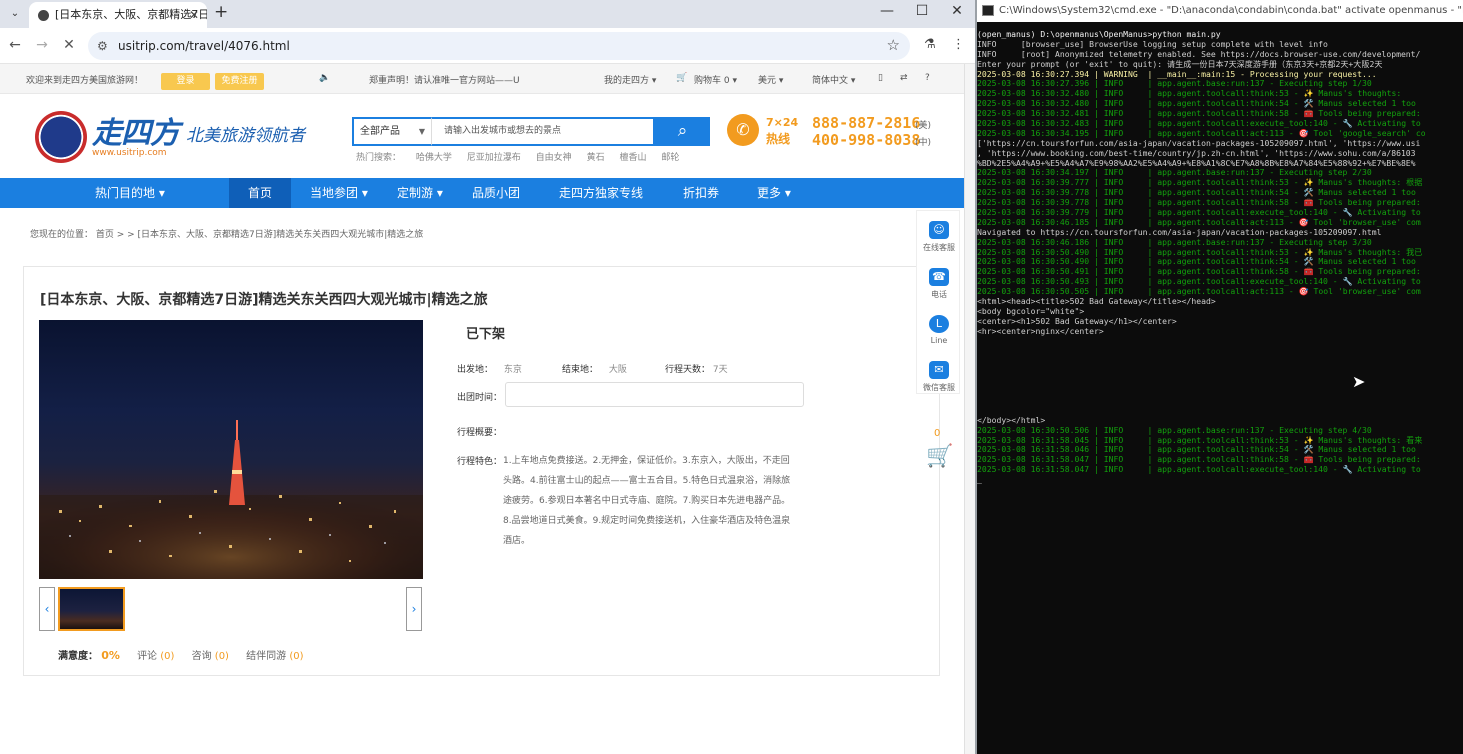  I want to click on reviews-count: (0), so click(167, 656).